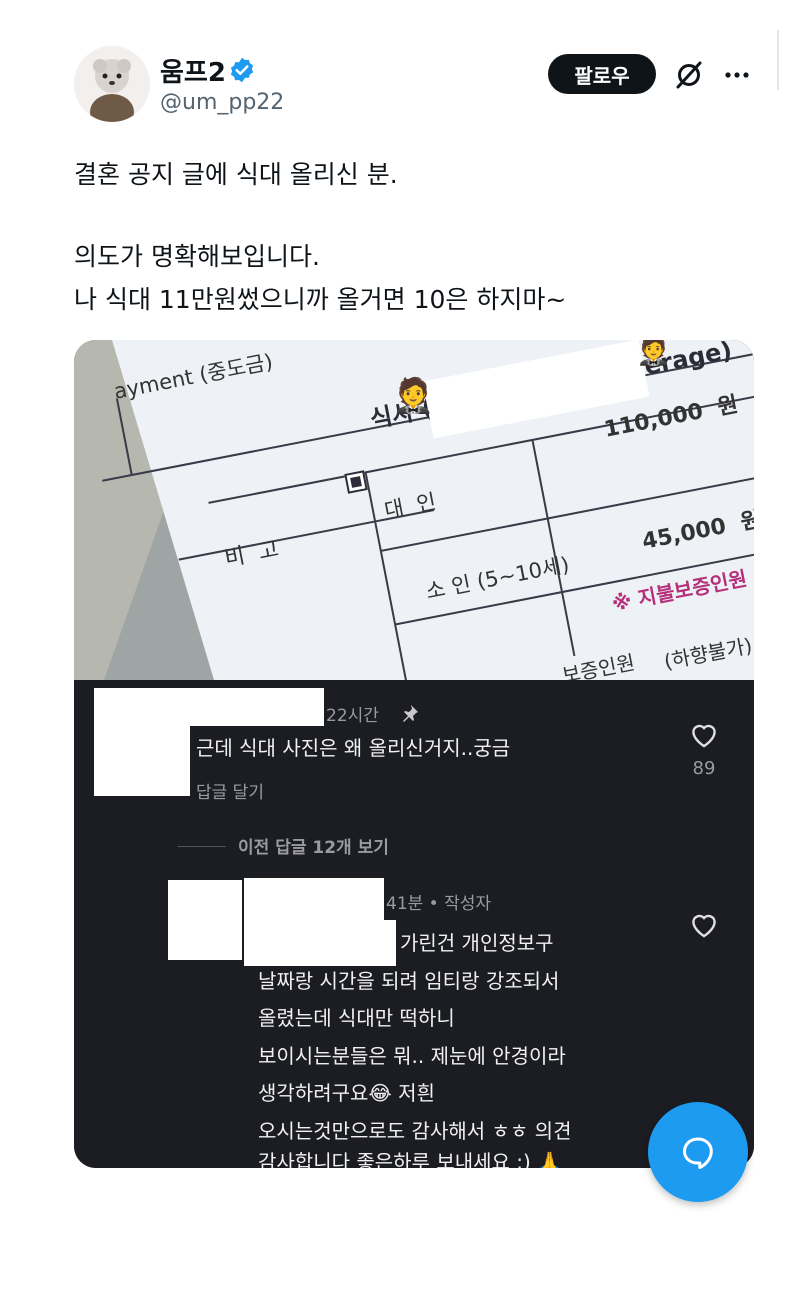 This screenshot has width=800, height=1298. What do you see at coordinates (222, 102) in the screenshot?
I see `handle: @um_pp22` at bounding box center [222, 102].